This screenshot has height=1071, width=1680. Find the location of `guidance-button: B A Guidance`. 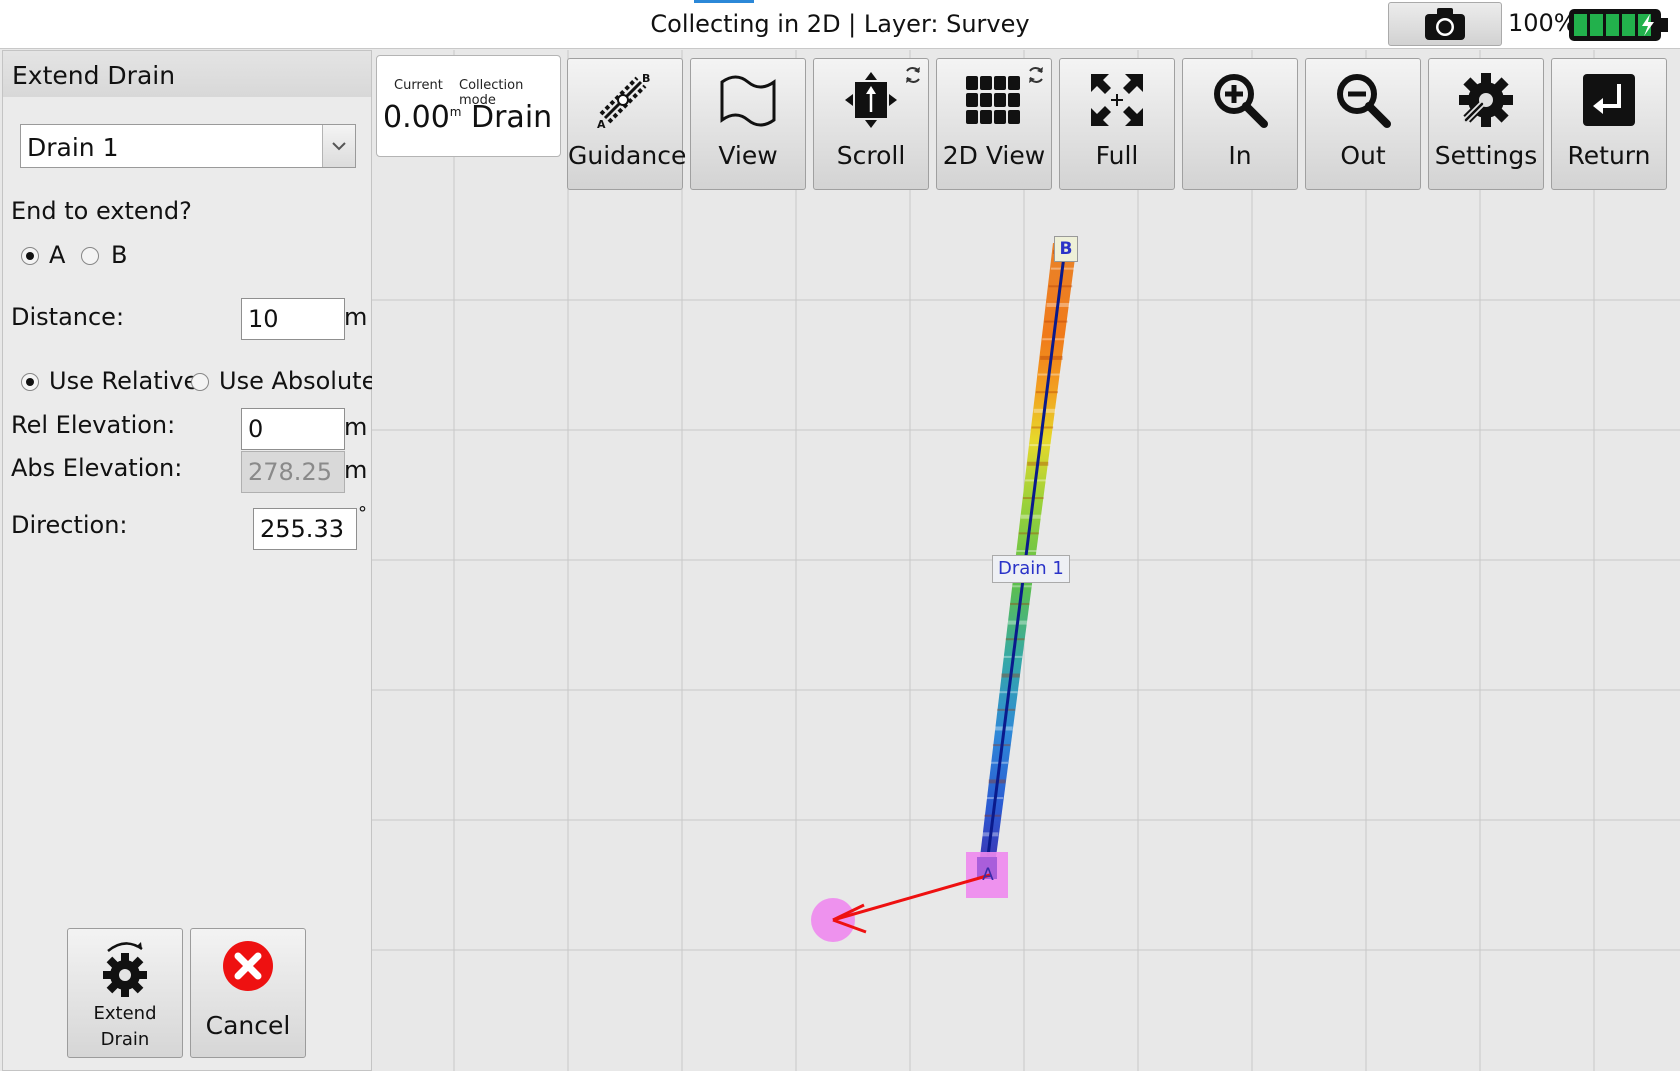

guidance-button: B A Guidance is located at coordinates (627, 124).